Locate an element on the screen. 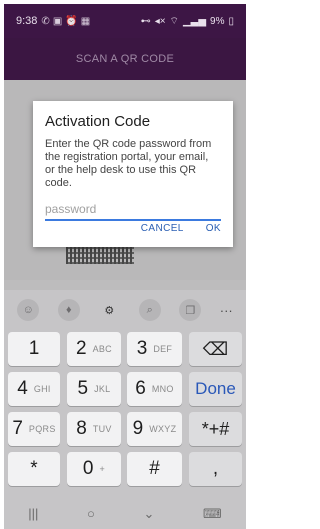 The height and width of the screenshot is (529, 320). key-row-4: * 0 + # , is located at coordinates (125, 472).